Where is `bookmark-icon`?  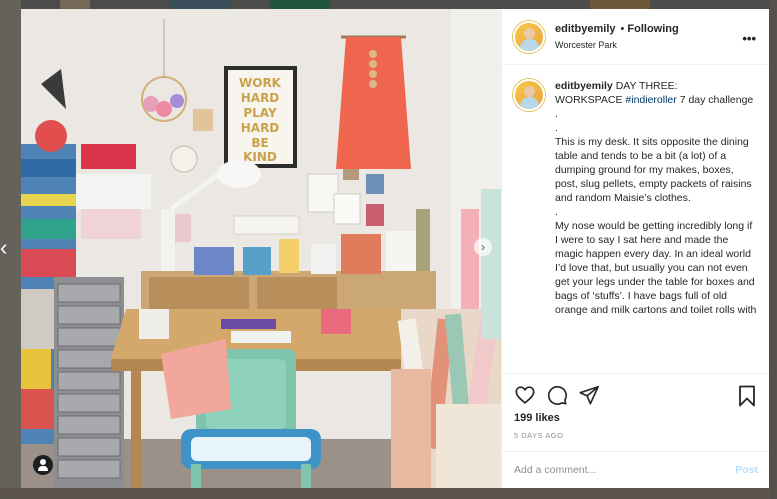 bookmark-icon is located at coordinates (747, 396).